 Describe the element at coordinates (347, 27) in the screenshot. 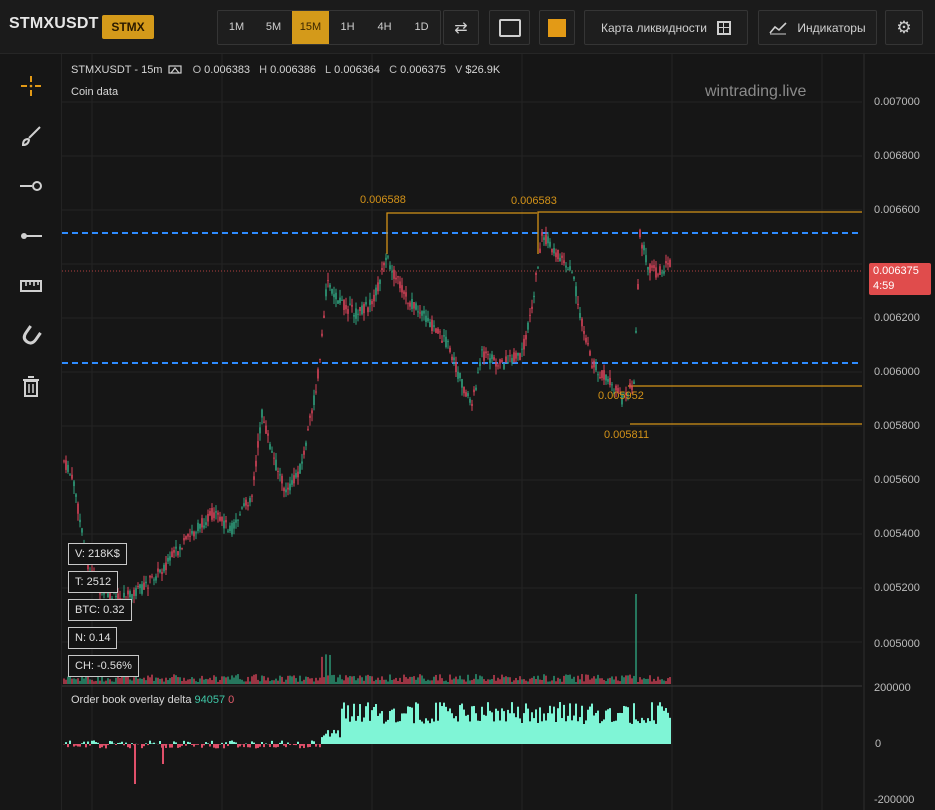

I see `timeframe-1h: 1H` at that location.